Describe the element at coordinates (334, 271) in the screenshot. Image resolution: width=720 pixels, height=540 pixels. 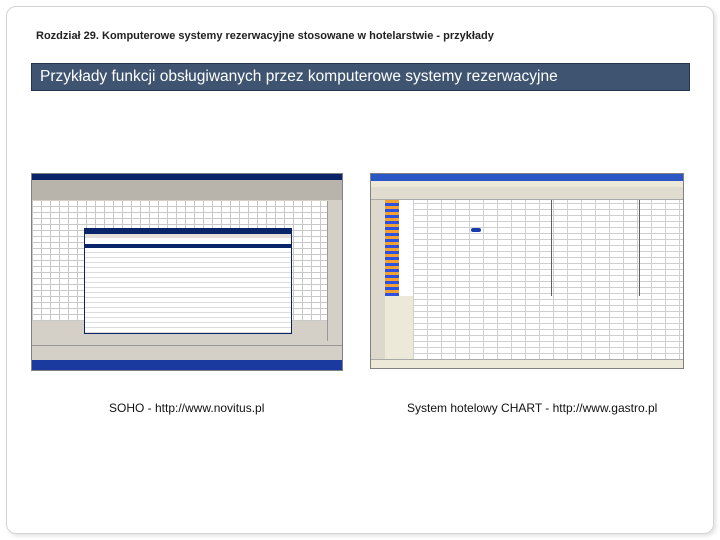
I see `soho-side-panel` at that location.